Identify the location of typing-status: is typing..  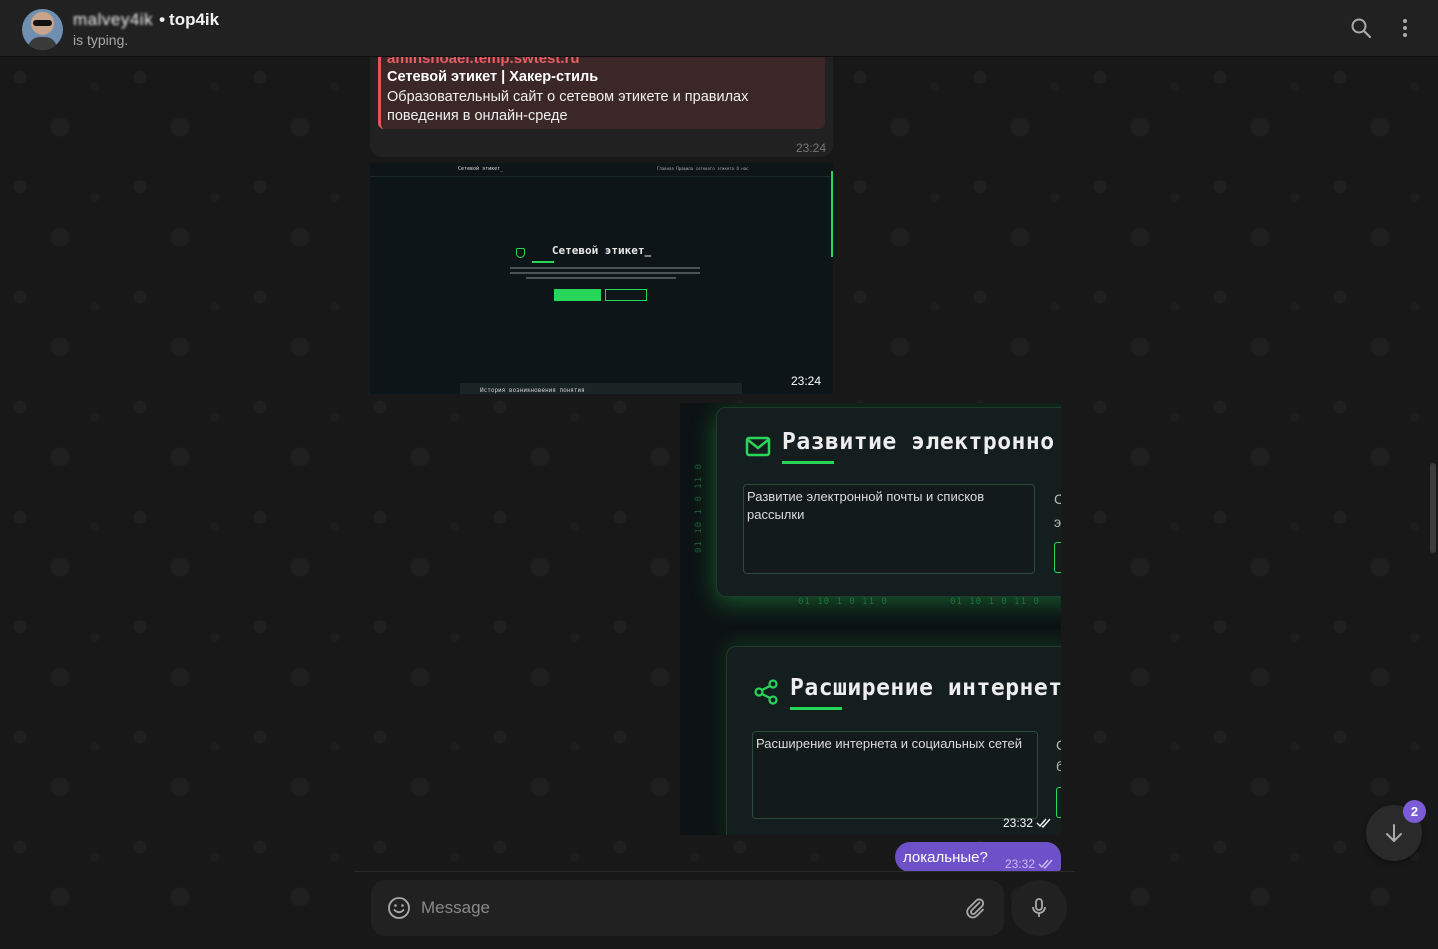
(101, 40).